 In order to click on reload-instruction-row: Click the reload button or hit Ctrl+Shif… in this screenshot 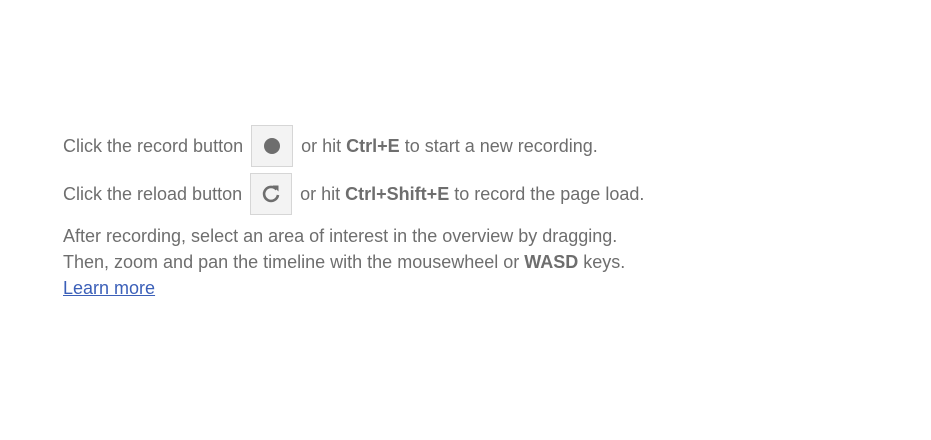, I will do `click(353, 194)`.